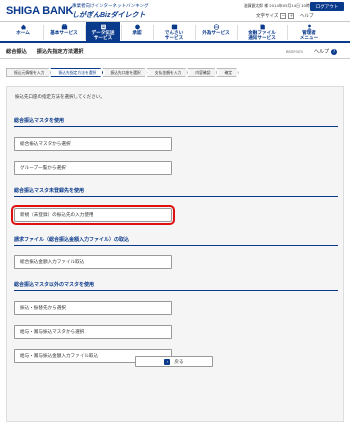 This screenshot has width=350, height=431. I want to click on step-item: 振込元情報を入力, so click(28, 72).